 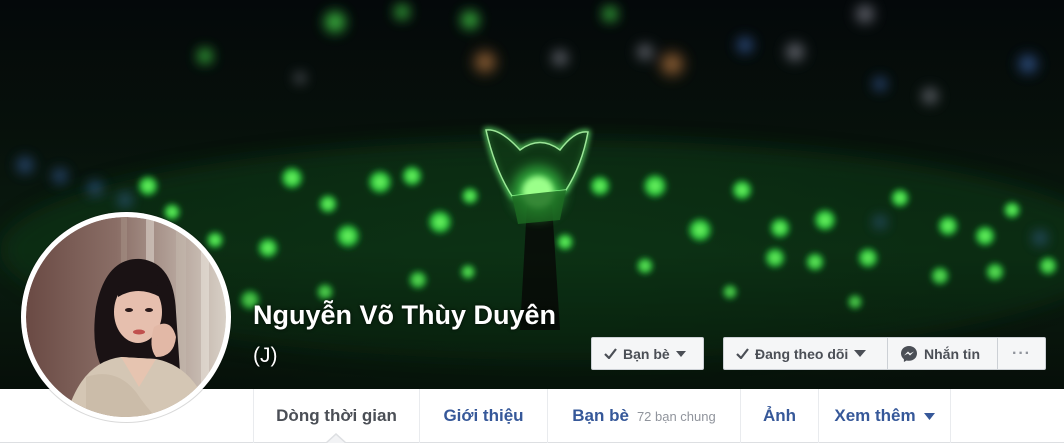 I want to click on profile-alternate-name: (J), so click(x=265, y=355).